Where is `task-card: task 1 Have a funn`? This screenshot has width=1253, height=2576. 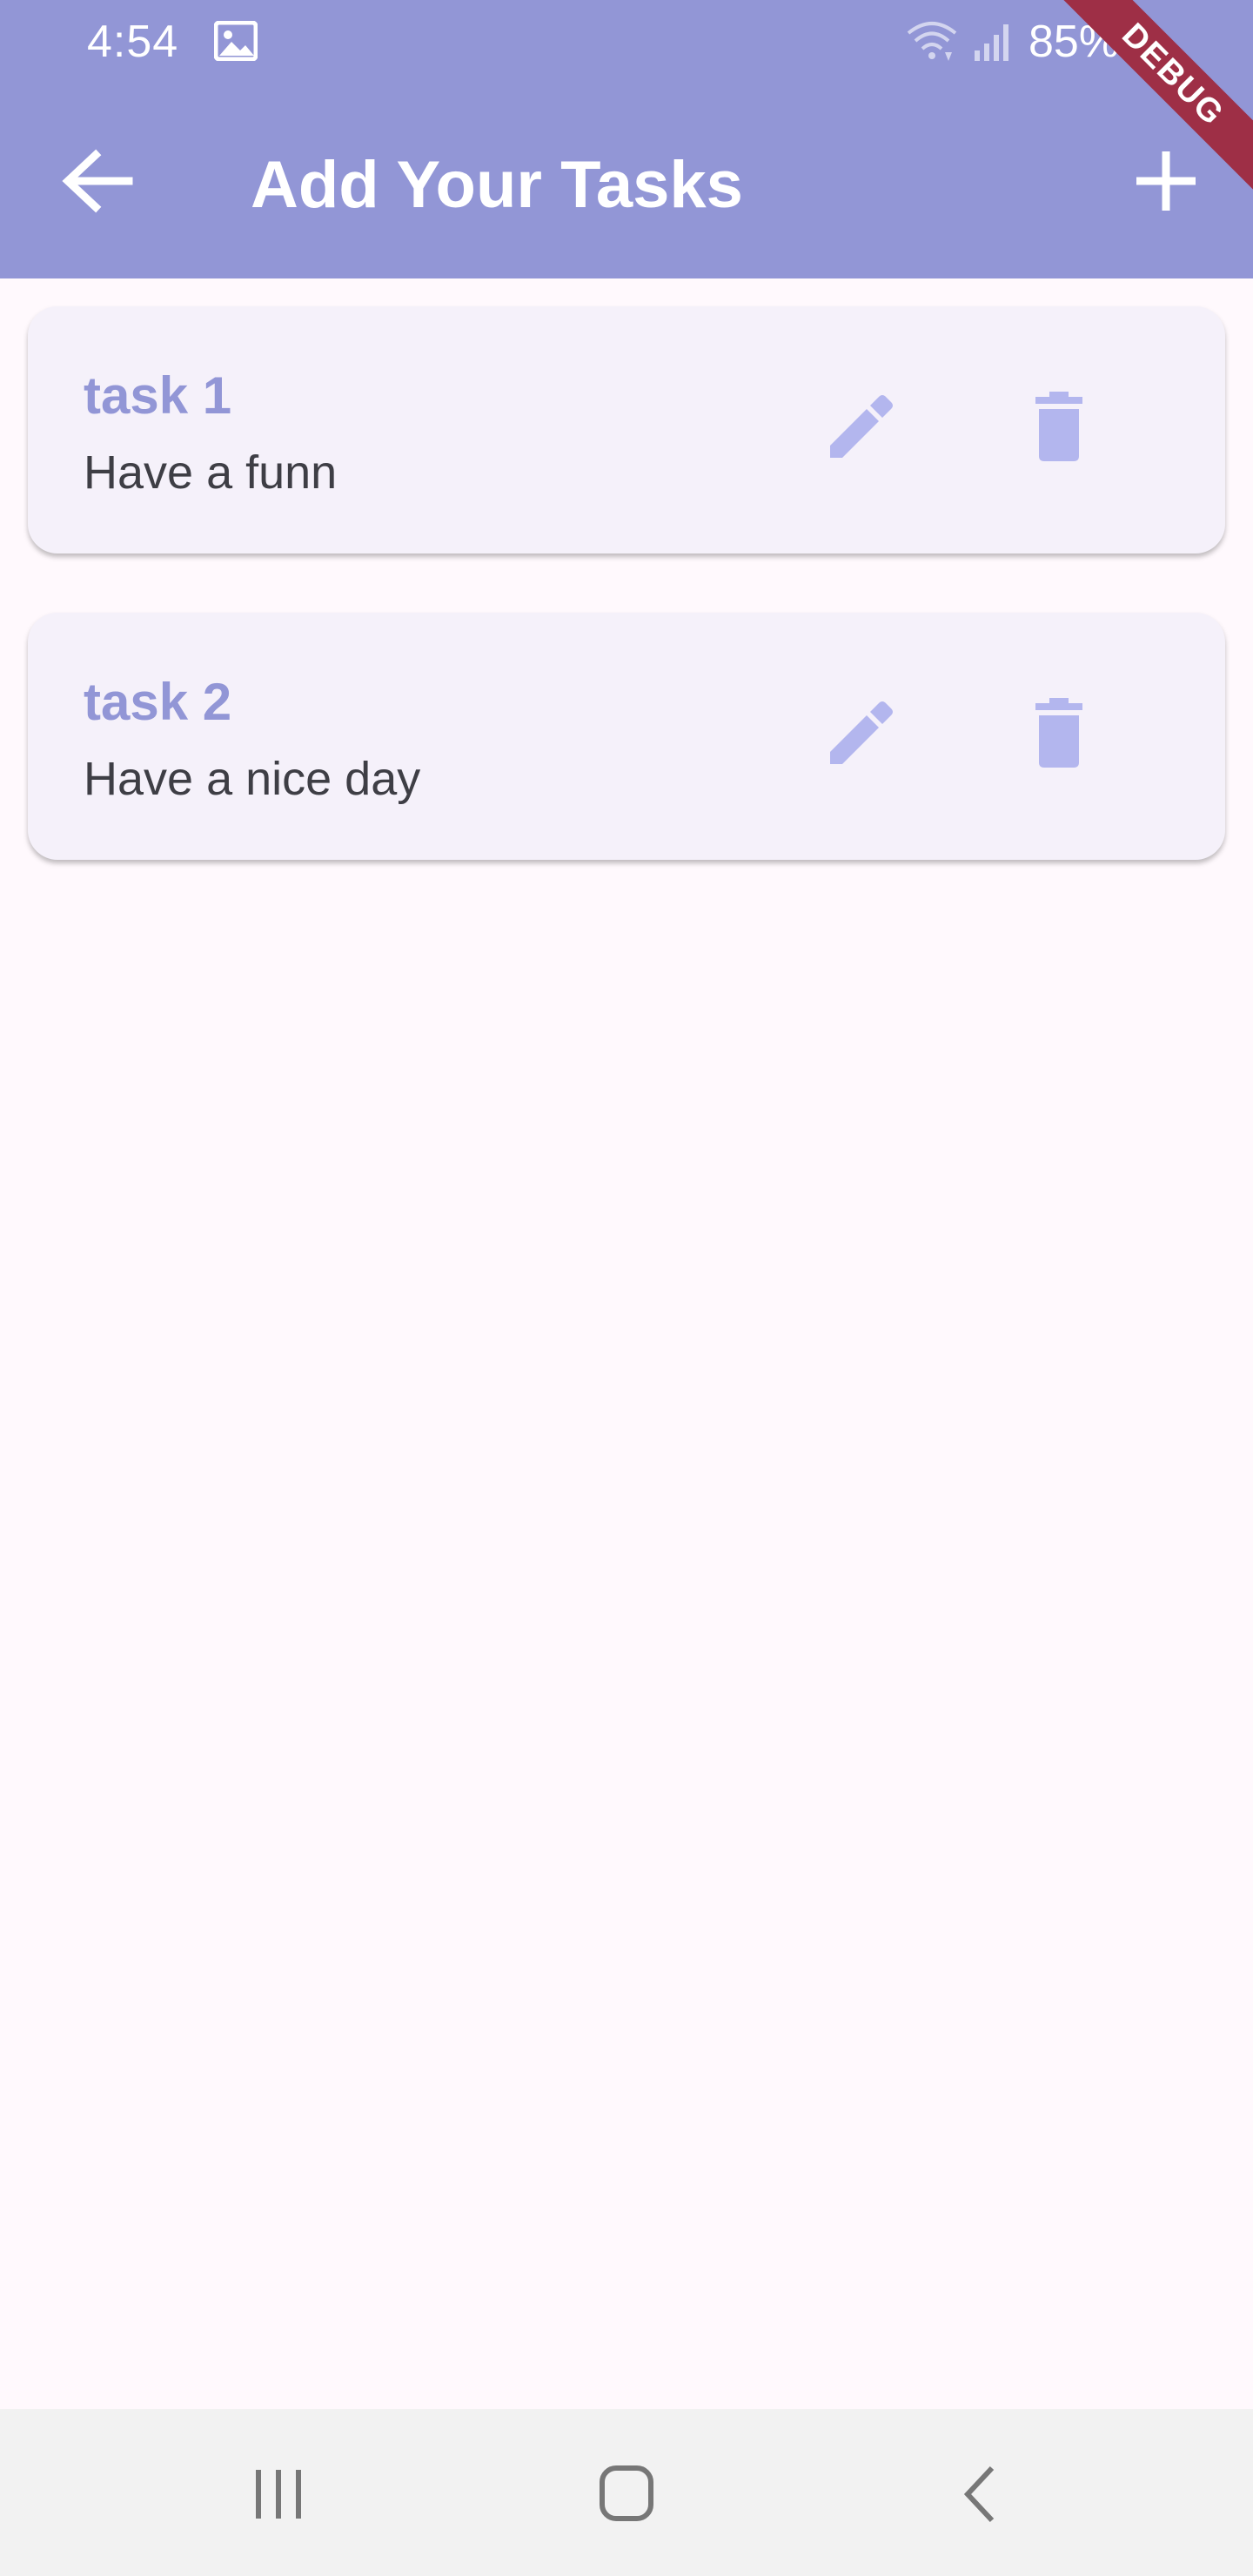
task-card: task 1 Have a funn is located at coordinates (626, 429).